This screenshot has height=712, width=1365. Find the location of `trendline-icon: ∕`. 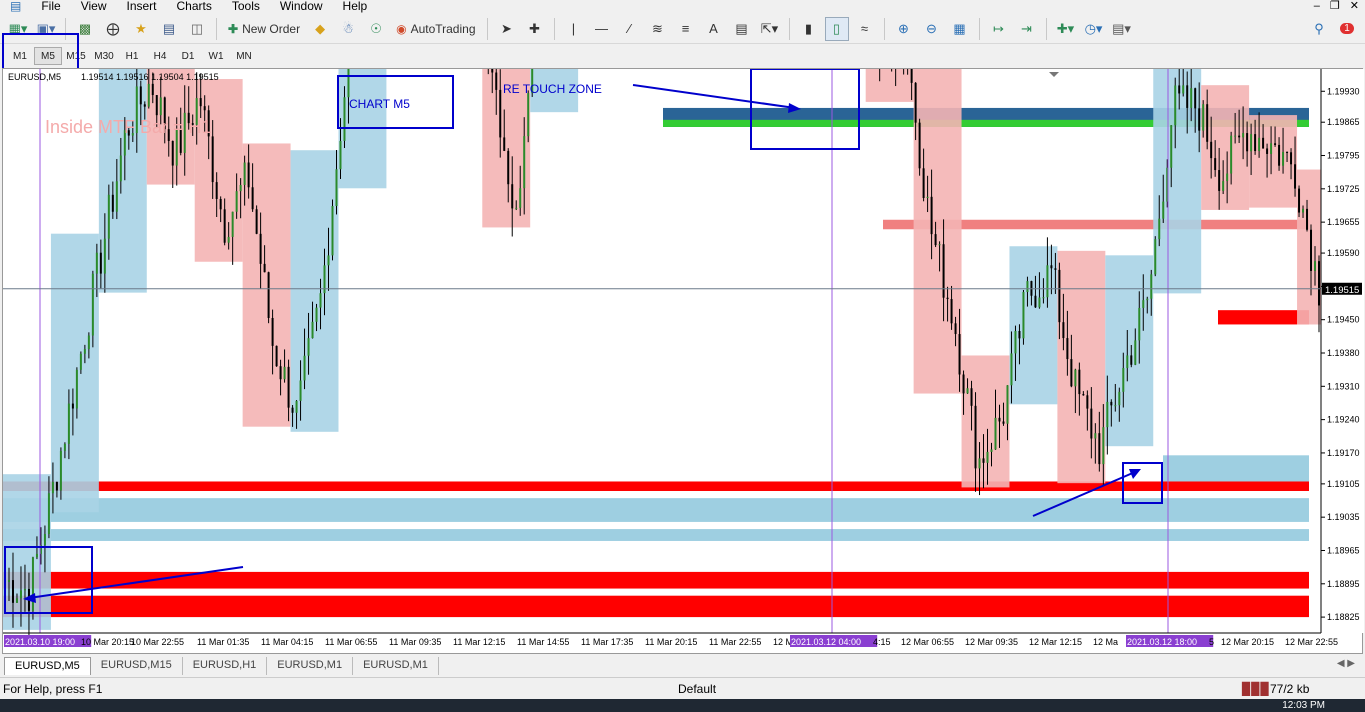

trendline-icon: ∕ is located at coordinates (630, 29).